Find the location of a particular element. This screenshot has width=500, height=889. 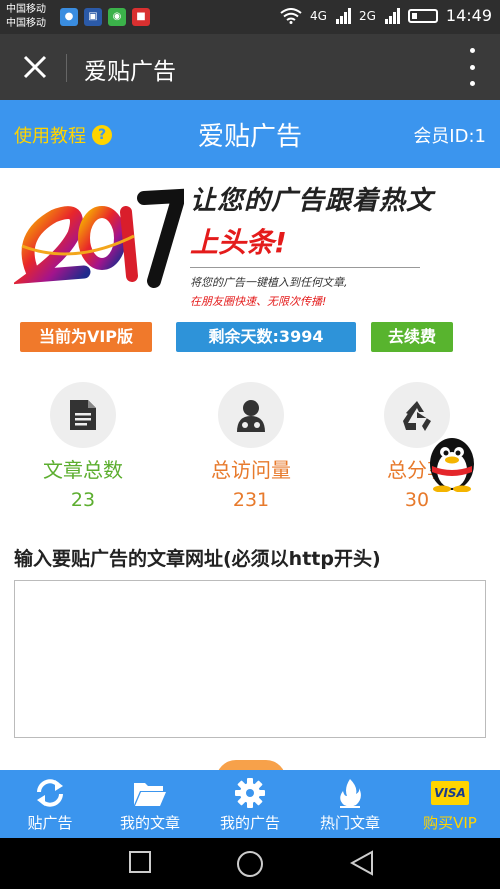

banner-caption-1: 将您的广告一键植入到任何文章, is located at coordinates (269, 282).